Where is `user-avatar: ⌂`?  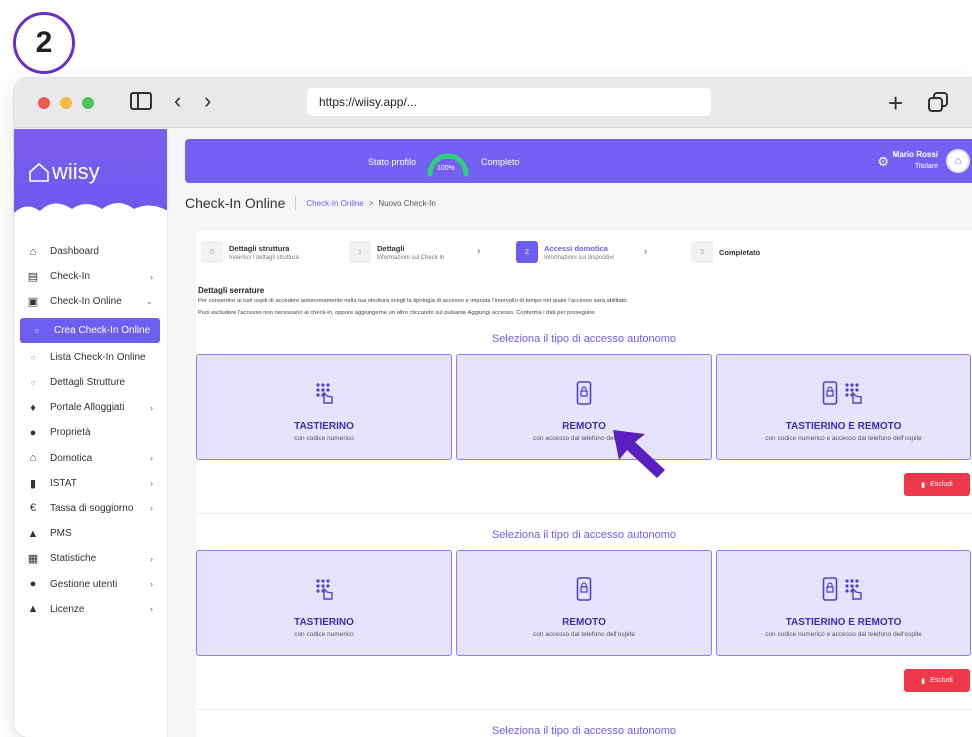 user-avatar: ⌂ is located at coordinates (958, 161).